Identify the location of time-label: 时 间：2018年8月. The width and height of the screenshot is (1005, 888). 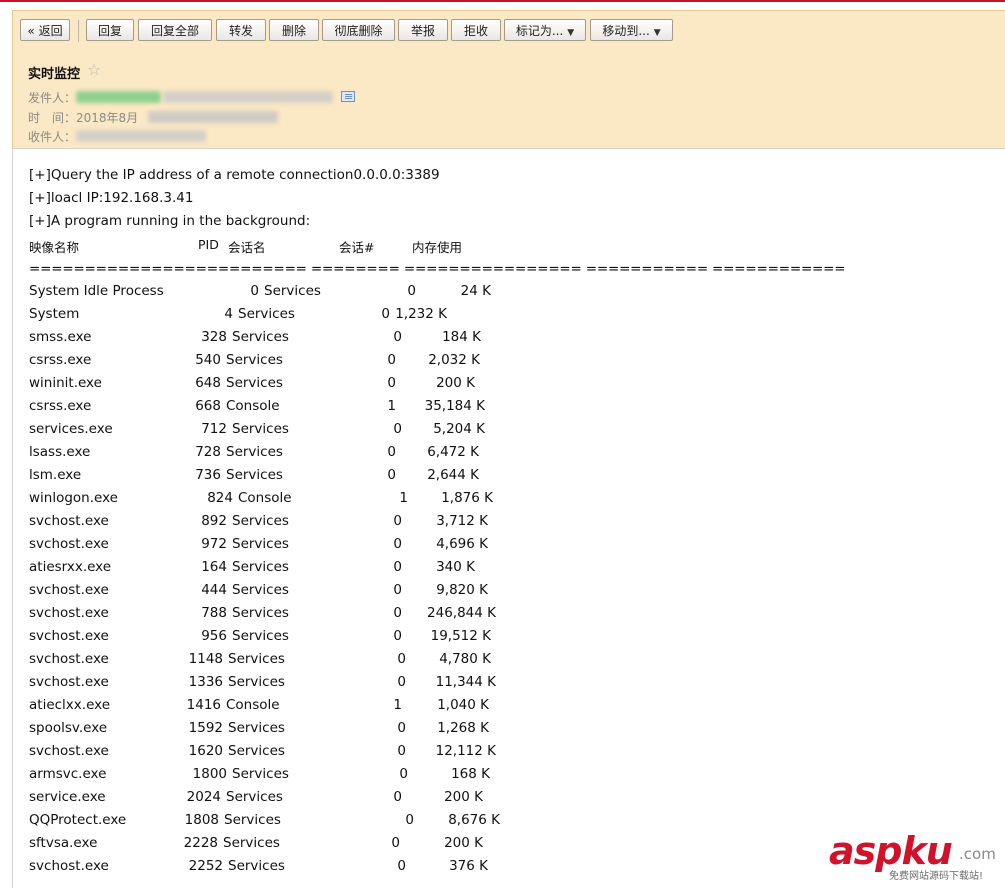
(83, 117).